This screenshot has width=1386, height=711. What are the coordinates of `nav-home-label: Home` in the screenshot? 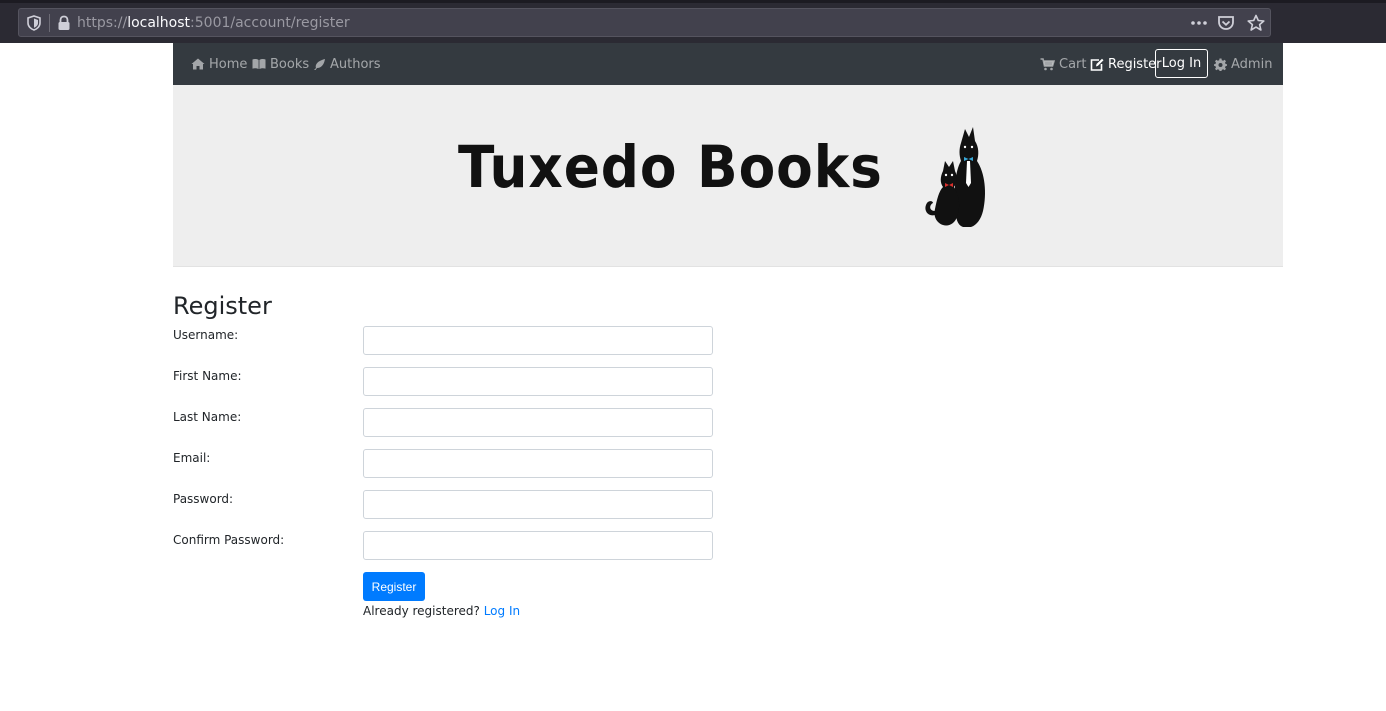 It's located at (228, 64).